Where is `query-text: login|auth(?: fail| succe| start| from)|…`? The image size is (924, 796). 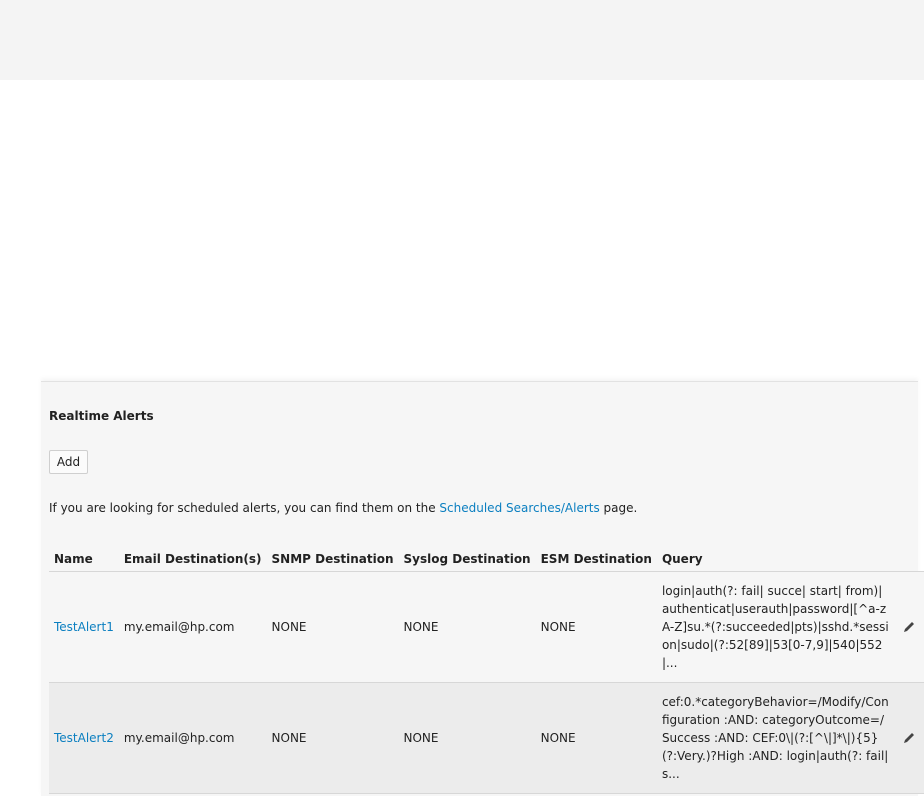 query-text: login|auth(?: fail| succe| start| from)|… is located at coordinates (775, 627).